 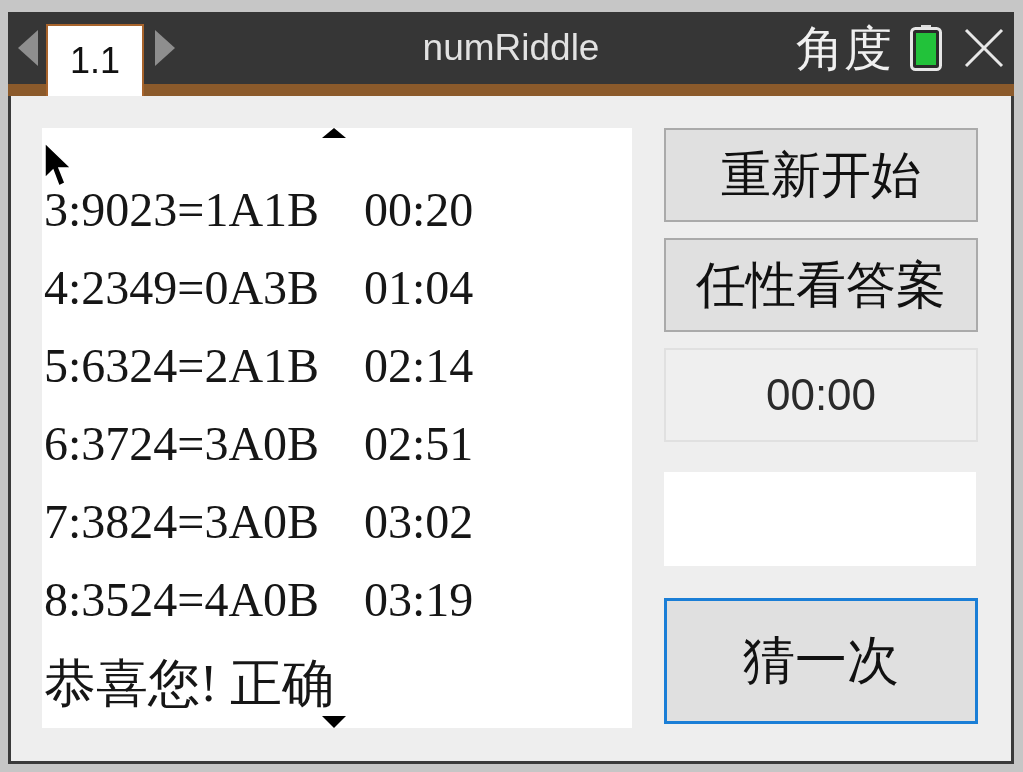 What do you see at coordinates (511, 48) in the screenshot?
I see `window-title: numRiddle` at bounding box center [511, 48].